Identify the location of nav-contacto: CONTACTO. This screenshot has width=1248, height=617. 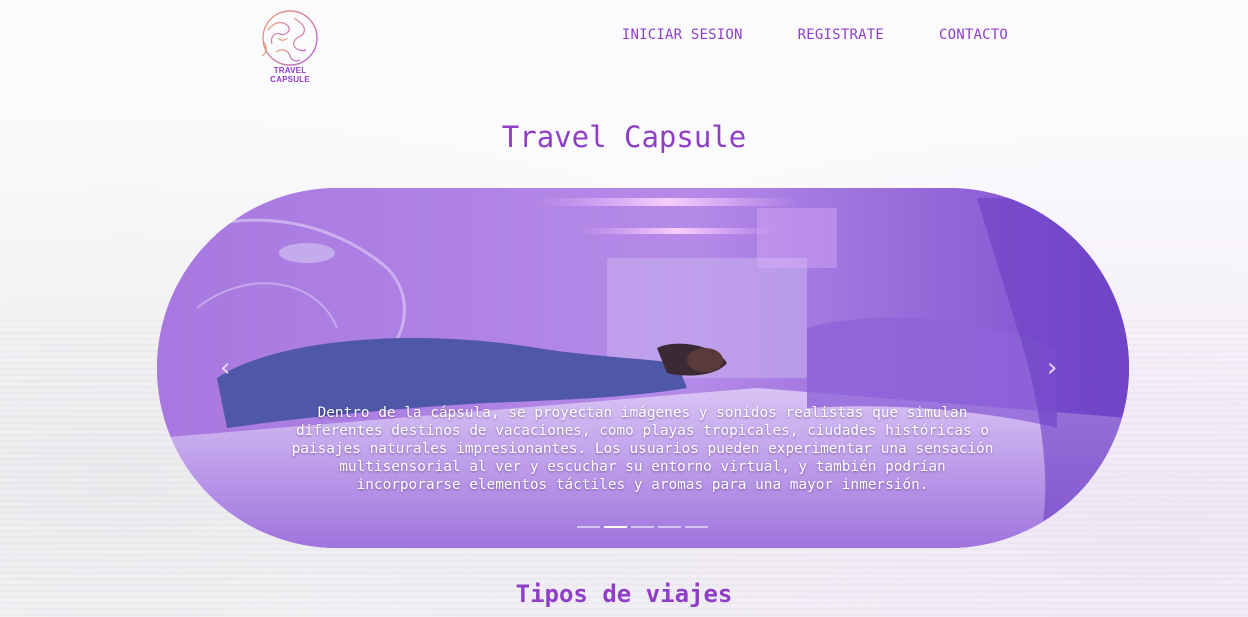
(973, 35).